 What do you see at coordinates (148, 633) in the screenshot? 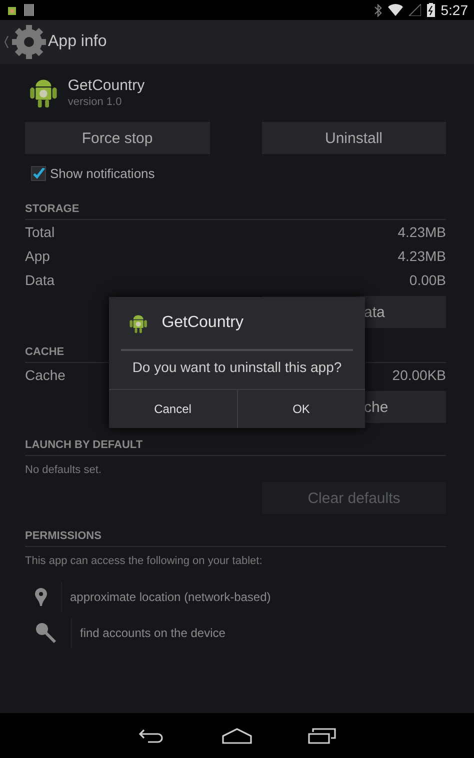
I see `permission-label: find accounts on the device` at bounding box center [148, 633].